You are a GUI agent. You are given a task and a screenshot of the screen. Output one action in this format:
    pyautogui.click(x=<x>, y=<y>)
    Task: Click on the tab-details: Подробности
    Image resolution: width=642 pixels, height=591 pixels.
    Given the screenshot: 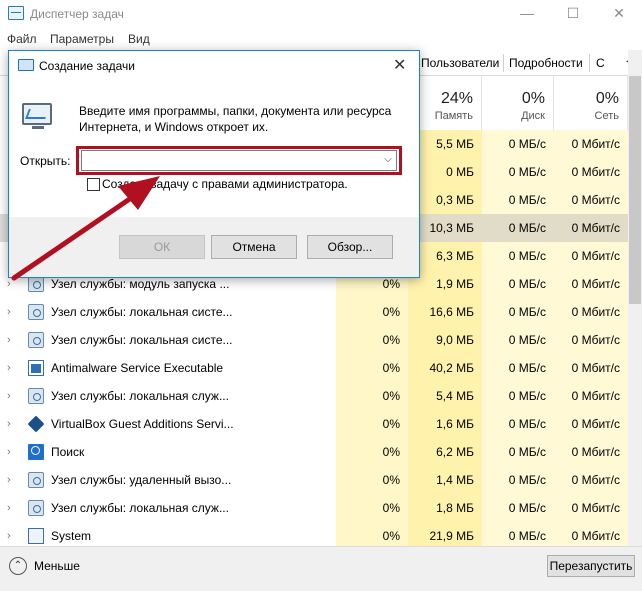 What is the action you would take?
    pyautogui.click(x=546, y=63)
    